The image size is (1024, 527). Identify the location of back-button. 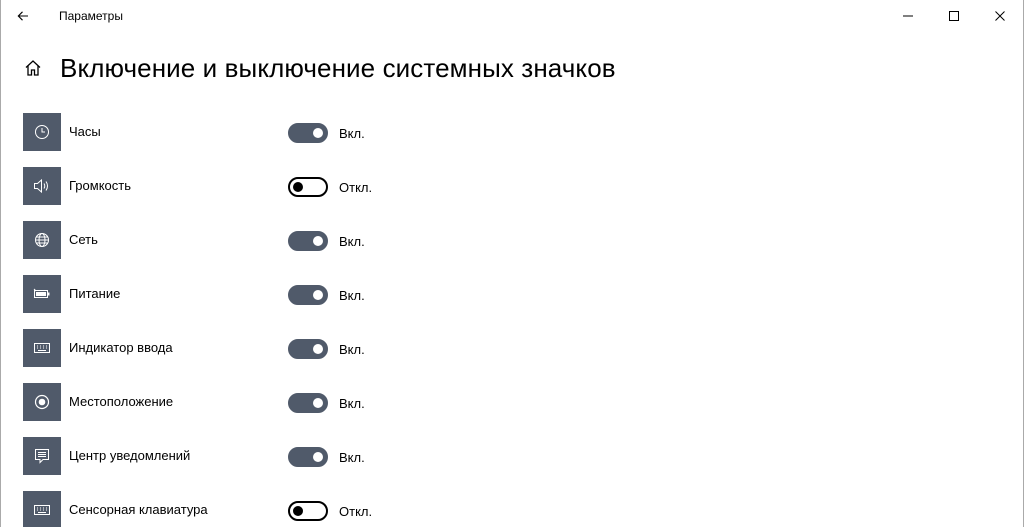
(23, 16).